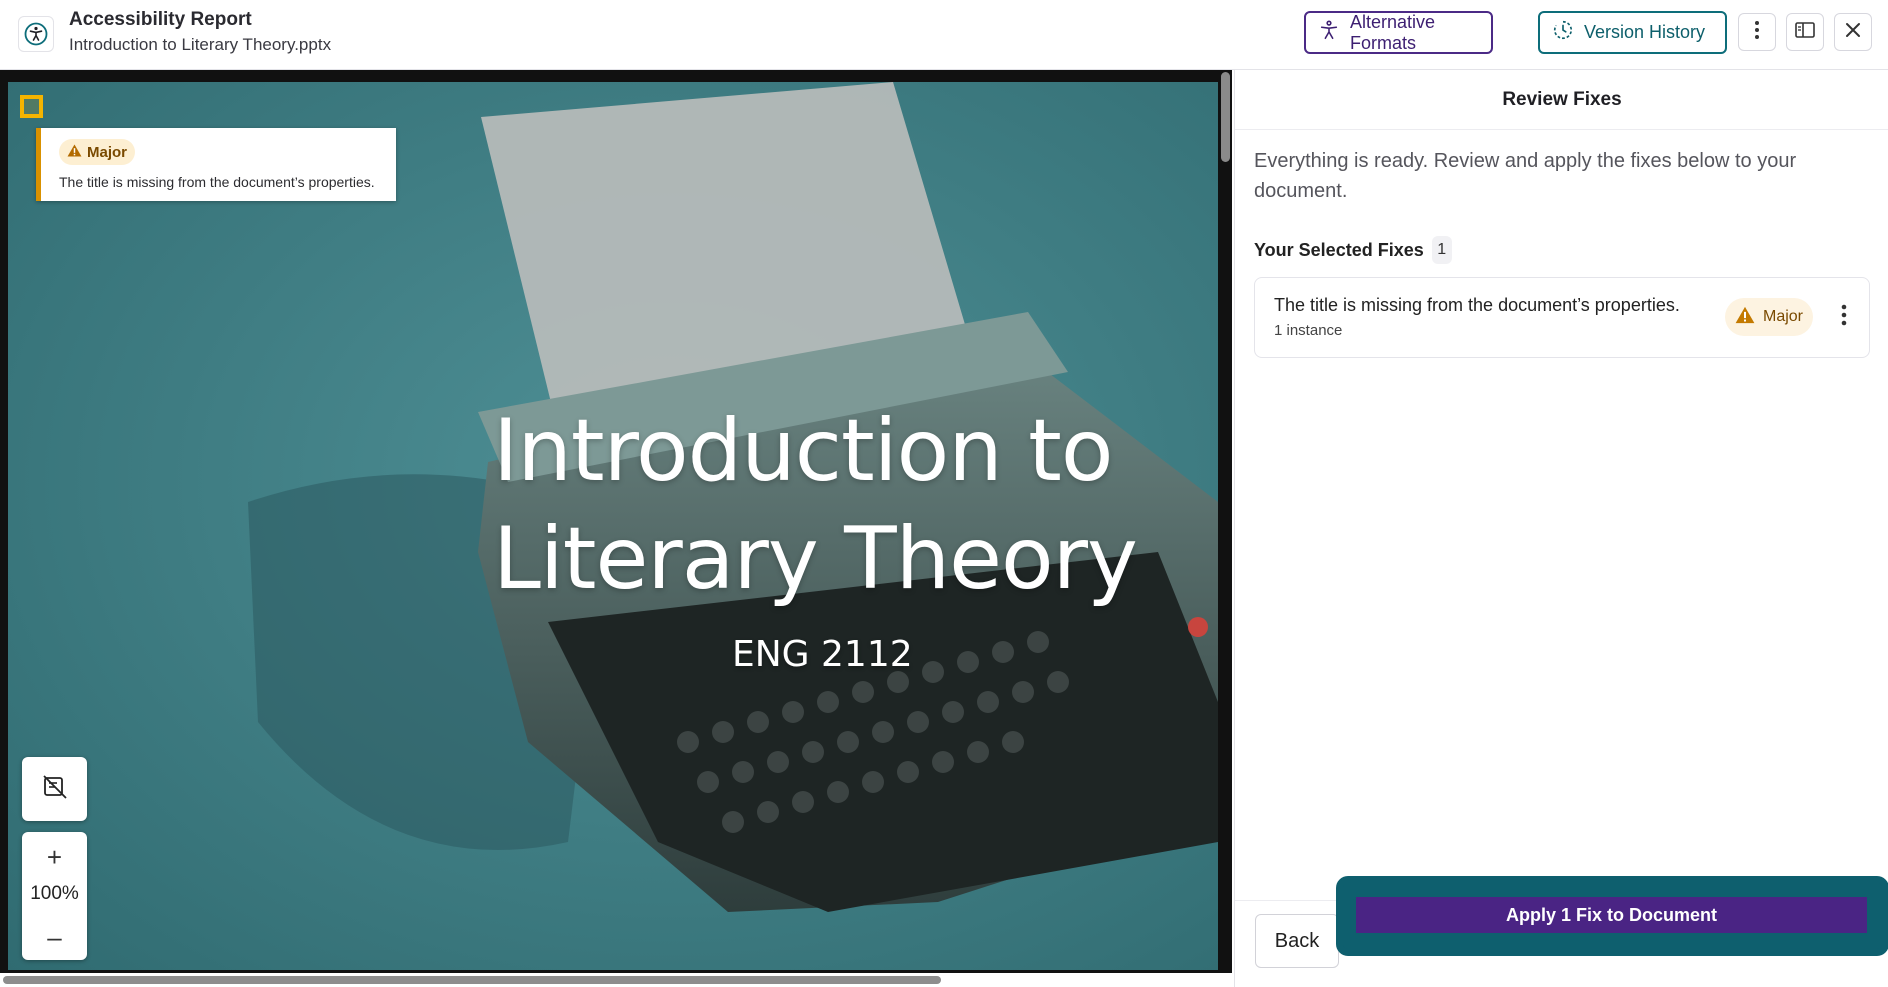 The height and width of the screenshot is (987, 1888). Describe the element at coordinates (1297, 941) in the screenshot. I see `back-button: Back` at that location.